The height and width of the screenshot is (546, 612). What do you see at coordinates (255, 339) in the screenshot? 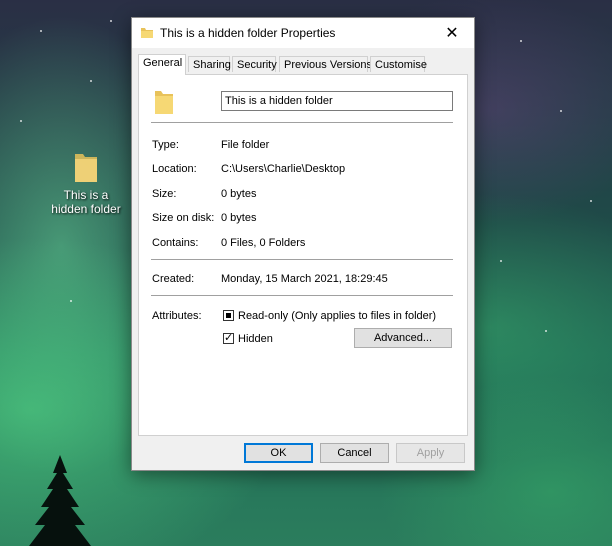
I see `hidden-label: Hidden` at bounding box center [255, 339].